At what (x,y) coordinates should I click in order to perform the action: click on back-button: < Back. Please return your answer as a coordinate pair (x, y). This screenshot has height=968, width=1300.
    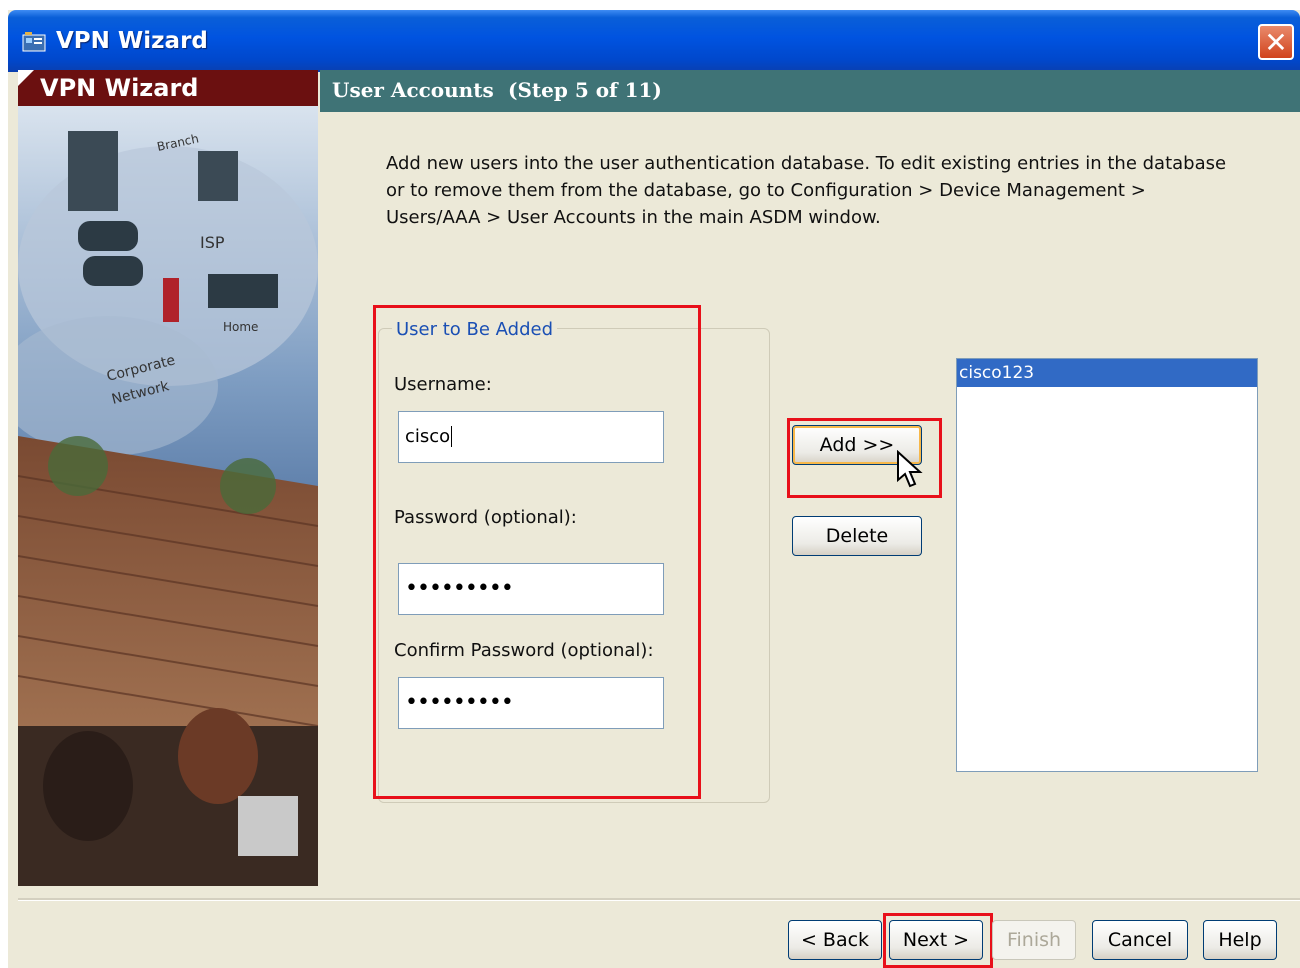
    Looking at the image, I should click on (835, 940).